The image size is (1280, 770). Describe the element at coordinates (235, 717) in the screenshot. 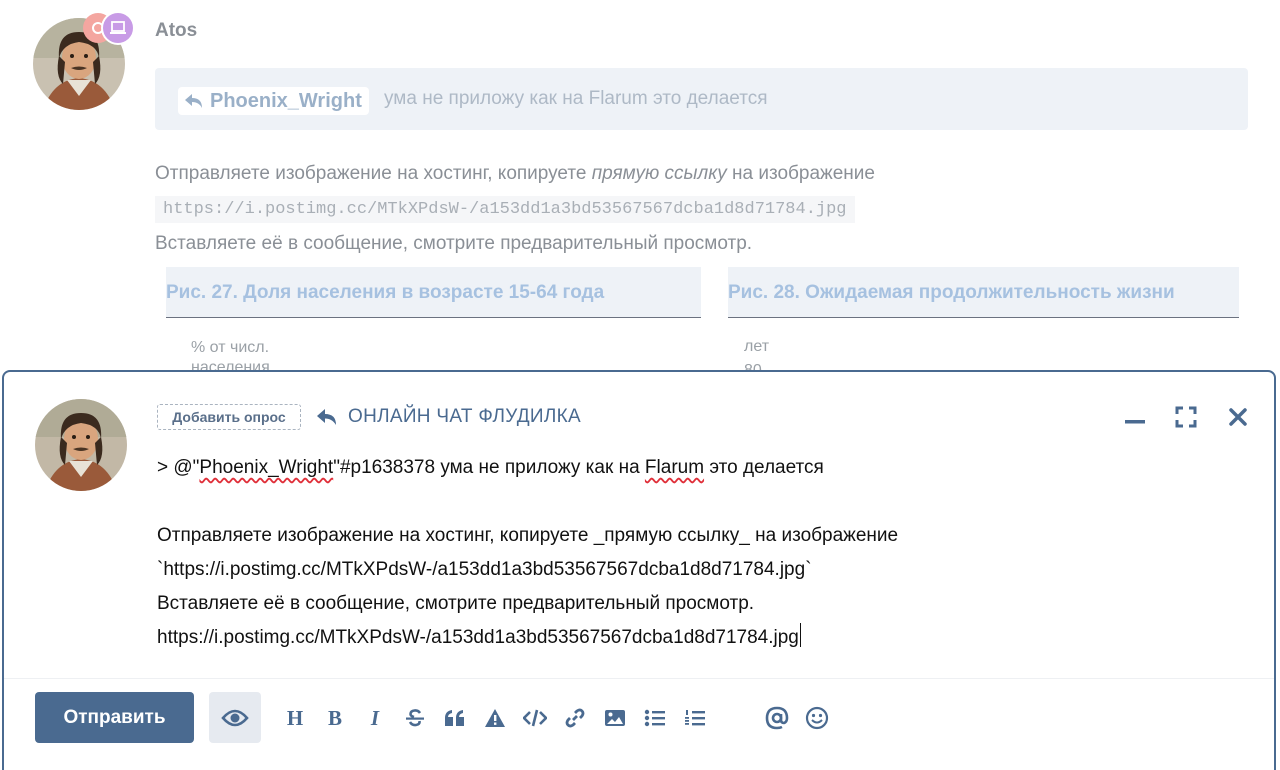

I see `eye-icon` at that location.